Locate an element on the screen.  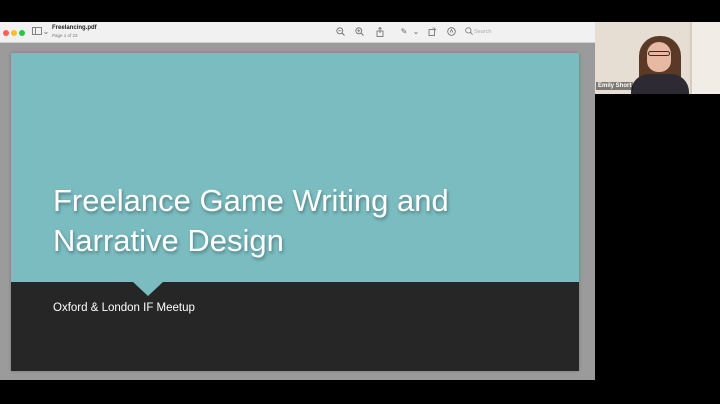
video-person-body is located at coordinates (660, 84).